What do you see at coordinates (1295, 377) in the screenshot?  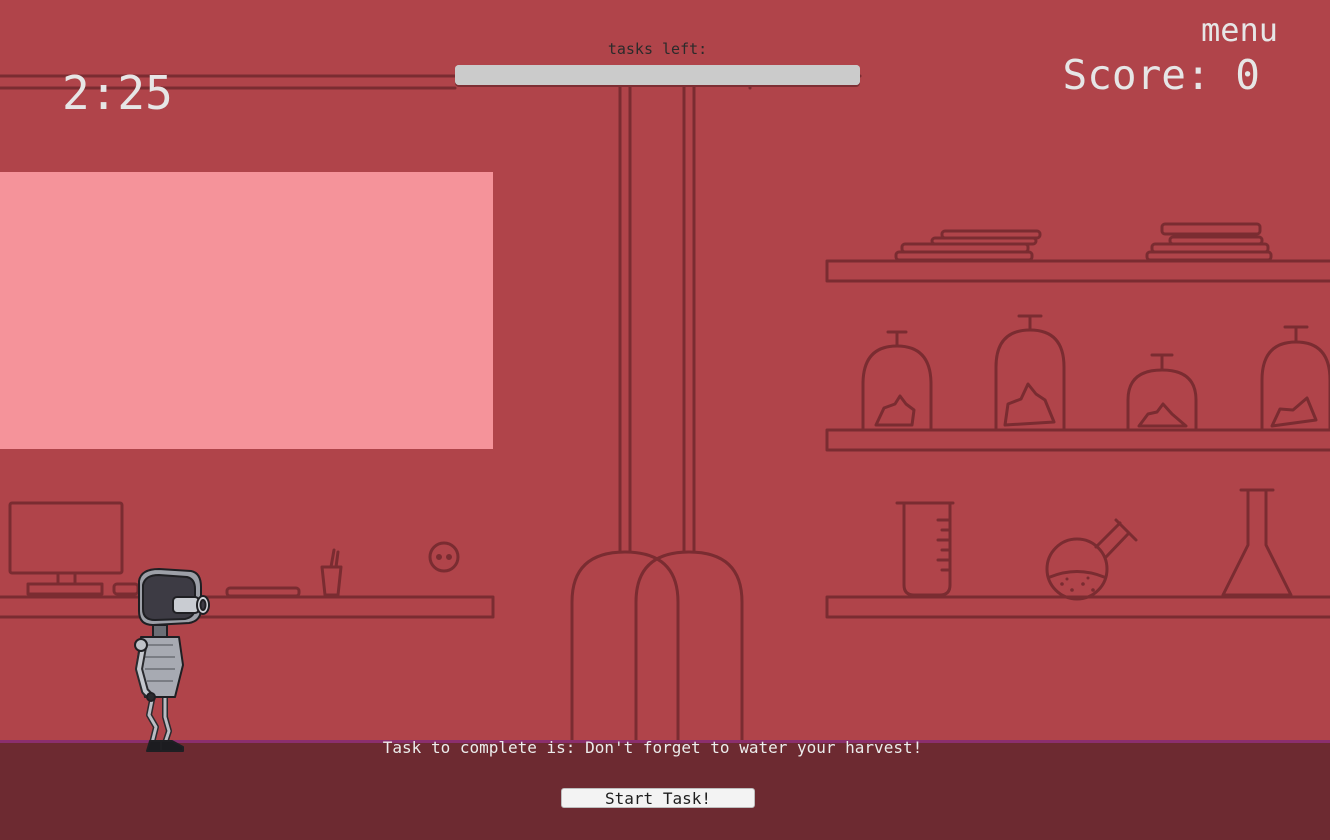 I see `bell-jar-4-icon` at bounding box center [1295, 377].